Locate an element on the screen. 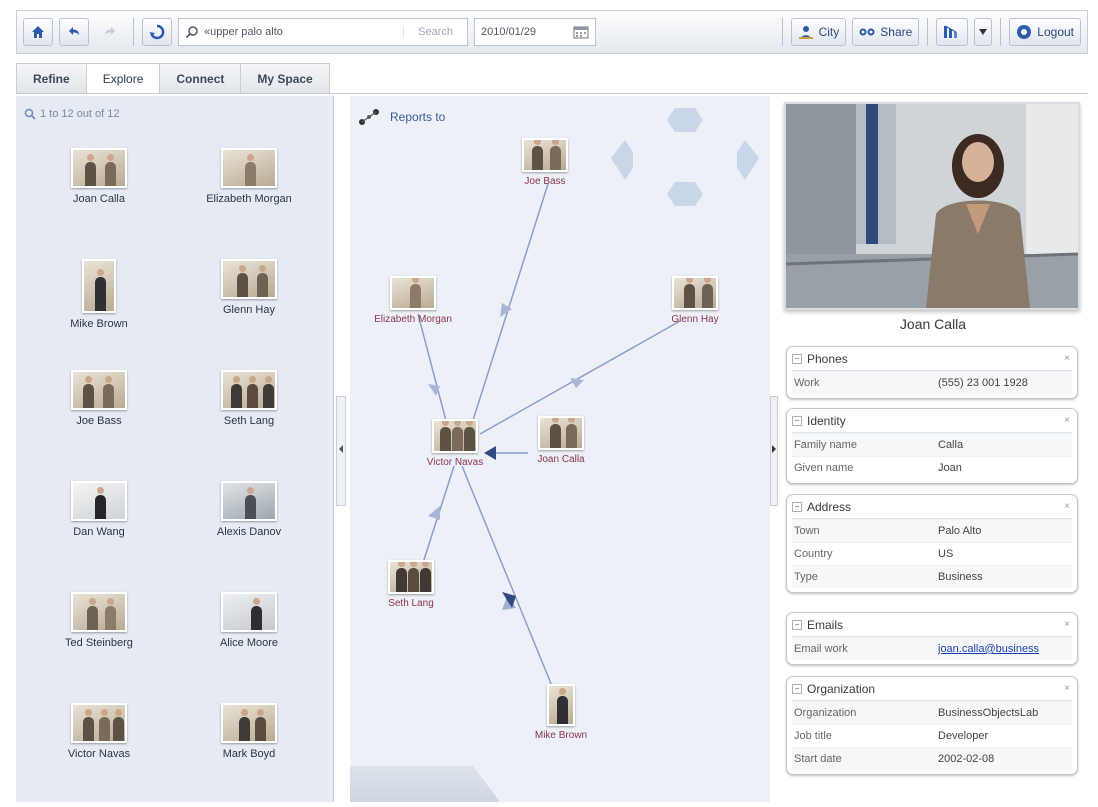 This screenshot has height=807, width=1098. share-button: Share is located at coordinates (886, 32).